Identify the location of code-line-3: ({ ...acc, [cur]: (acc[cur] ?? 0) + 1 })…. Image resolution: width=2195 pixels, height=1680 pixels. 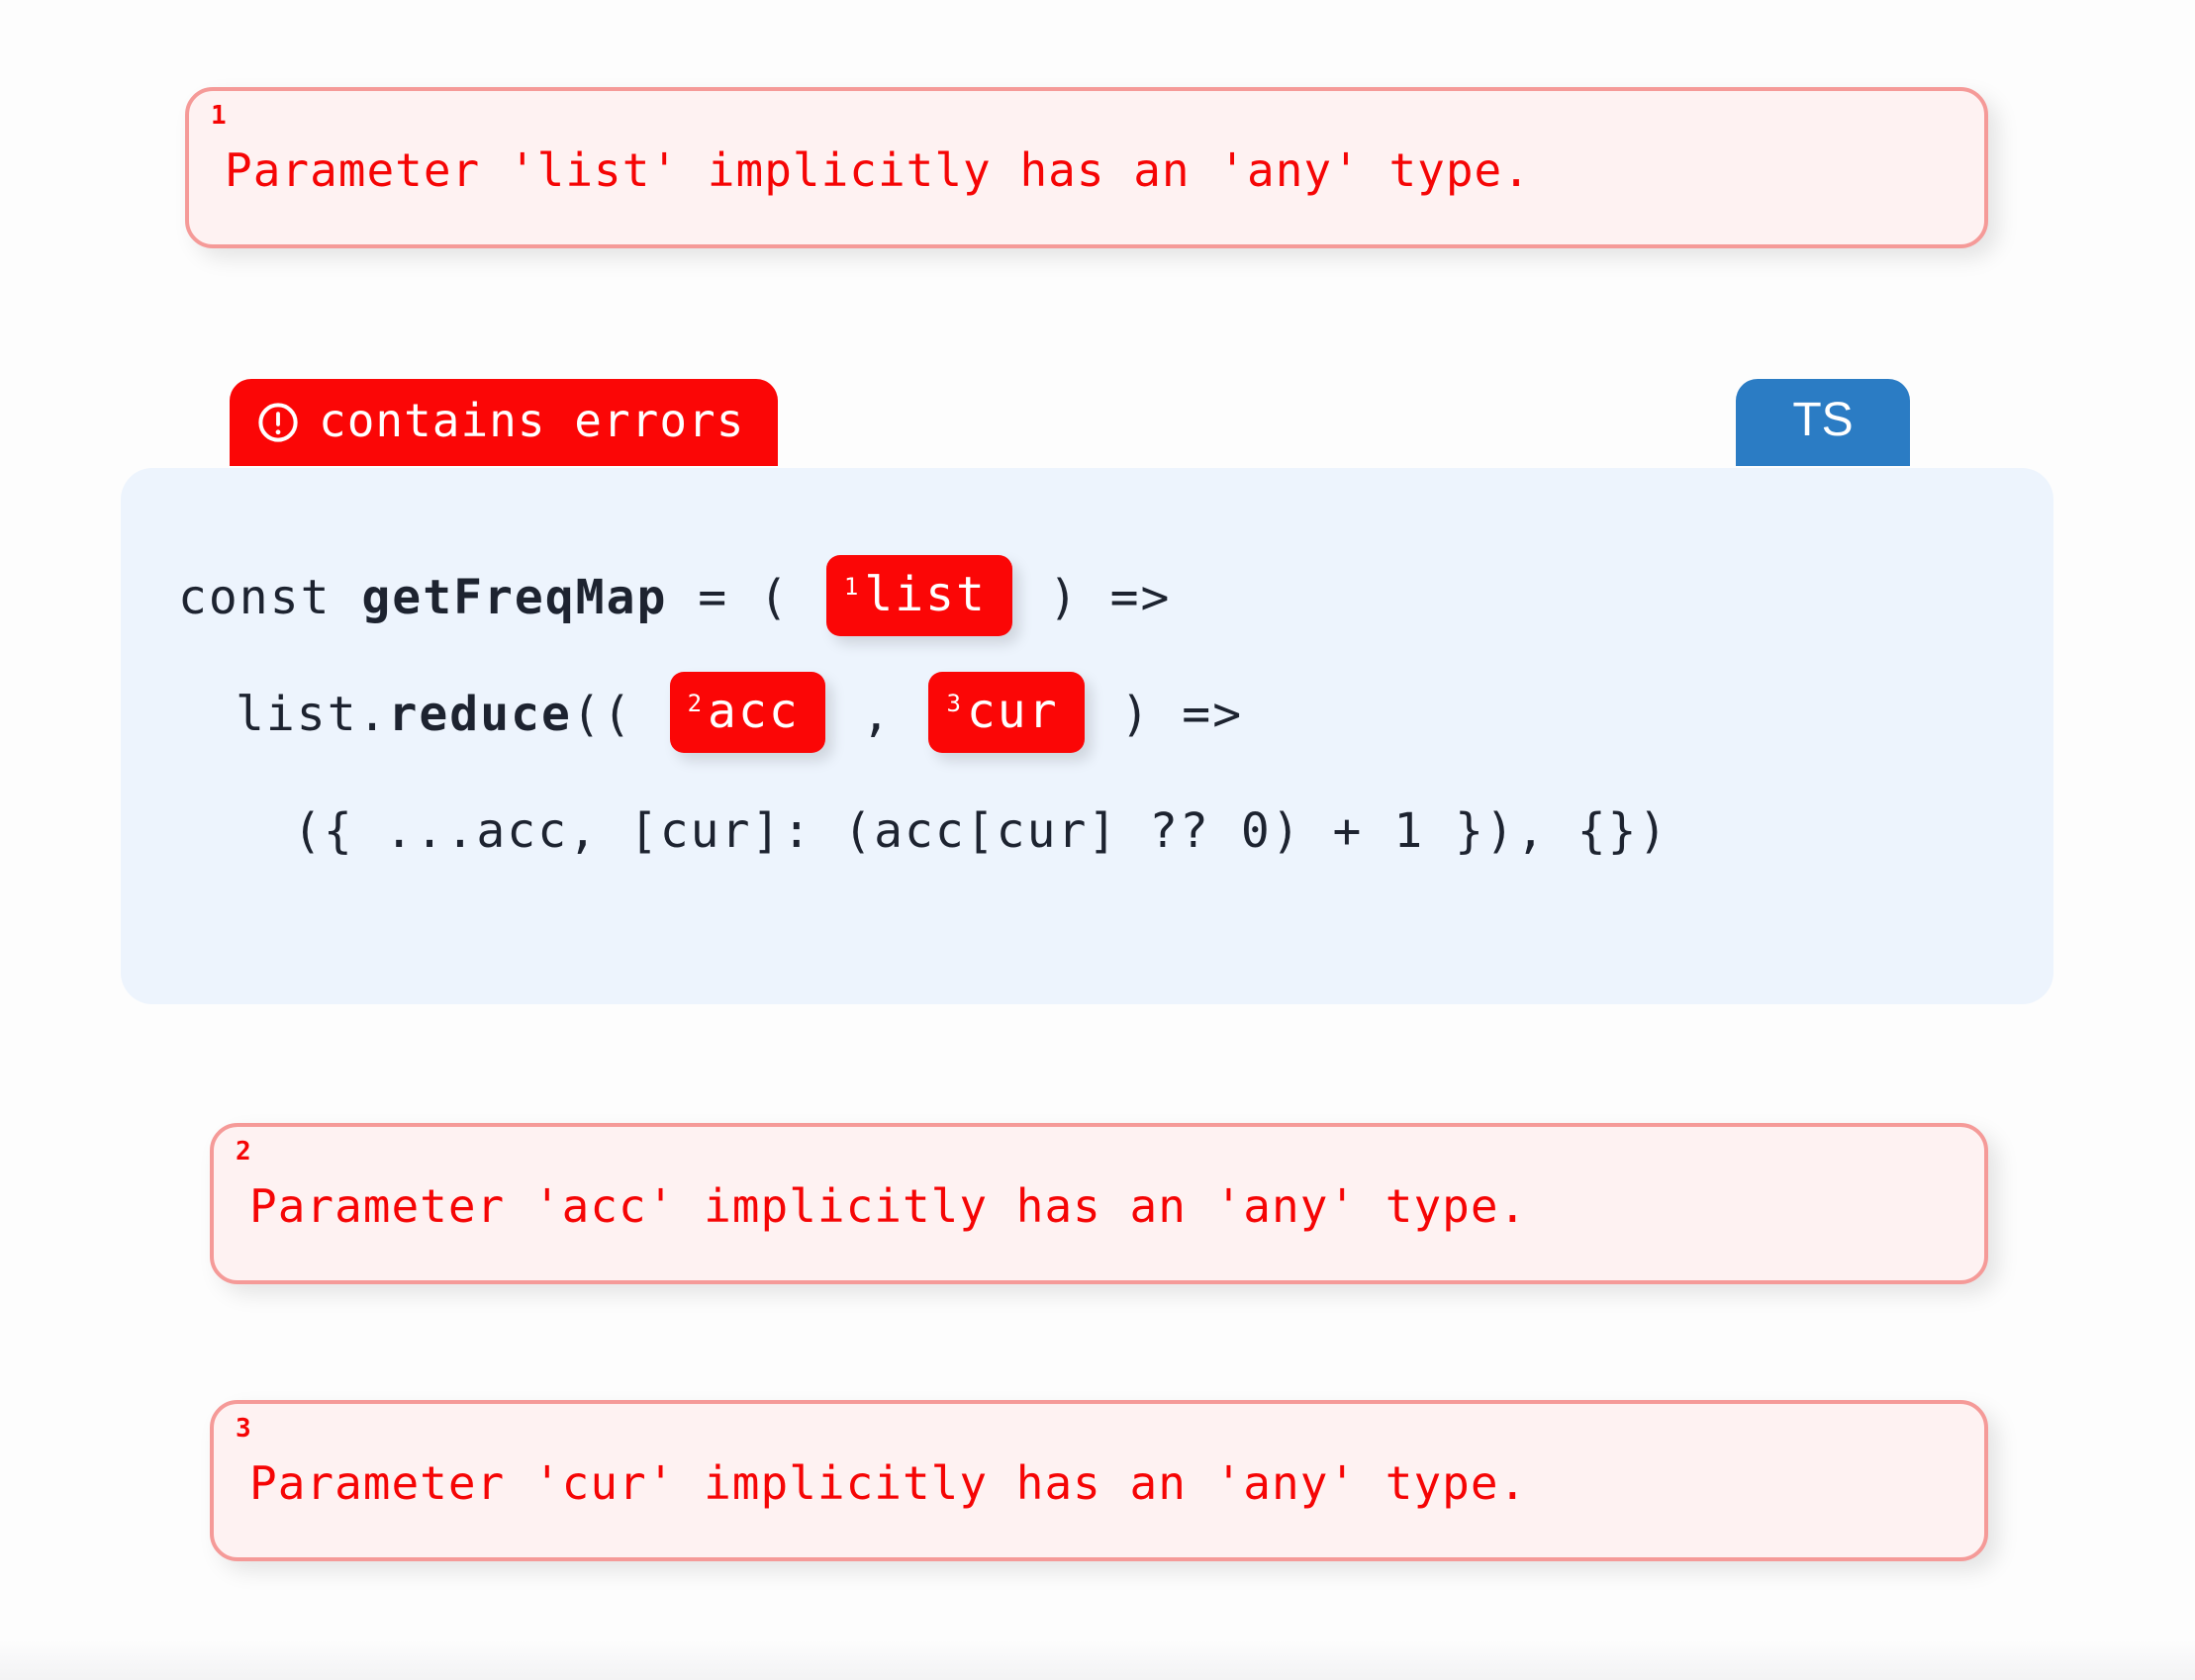
(1106, 831).